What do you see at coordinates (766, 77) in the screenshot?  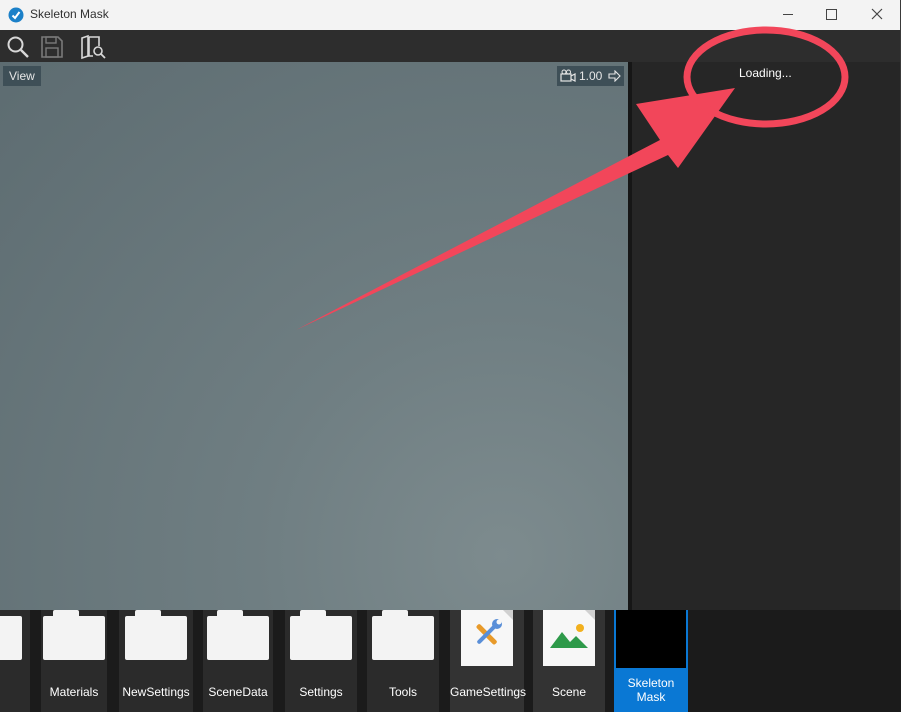 I see `annotation-circle` at bounding box center [766, 77].